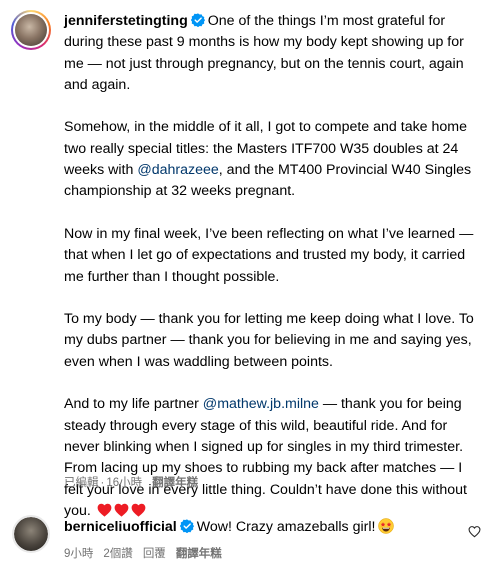 The width and height of the screenshot is (487, 571). What do you see at coordinates (124, 483) in the screenshot?
I see `post-time: 16小時` at bounding box center [124, 483].